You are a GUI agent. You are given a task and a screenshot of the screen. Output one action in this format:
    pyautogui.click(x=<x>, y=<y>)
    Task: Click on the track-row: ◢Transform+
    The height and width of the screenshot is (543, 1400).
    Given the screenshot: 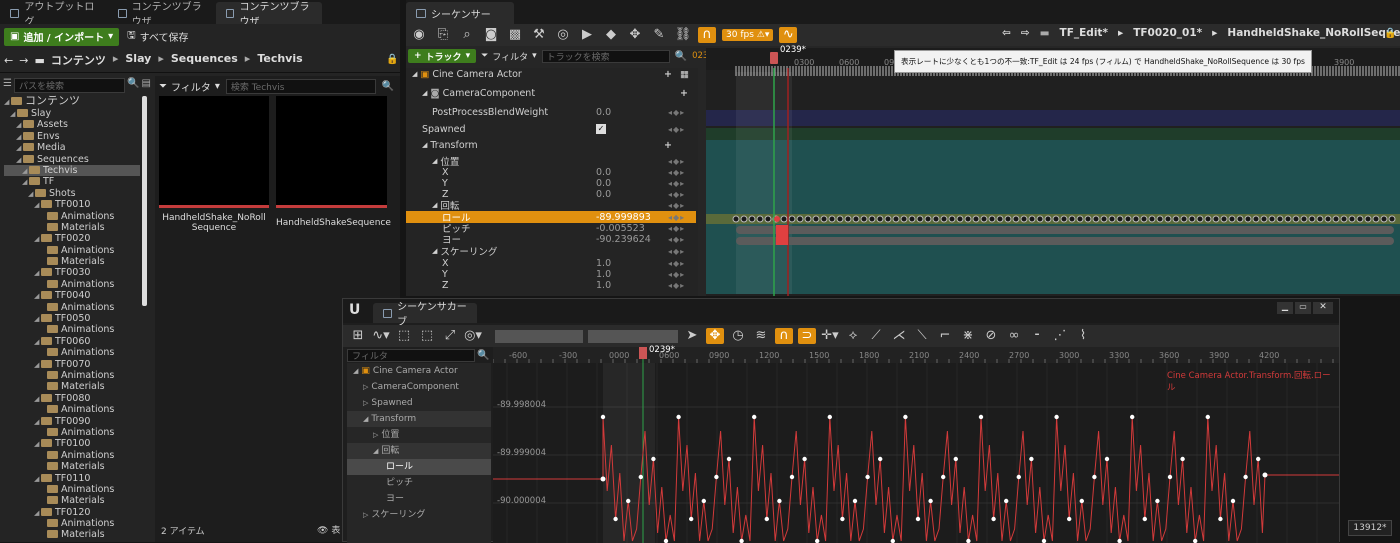 What is the action you would take?
    pyautogui.click(x=551, y=145)
    